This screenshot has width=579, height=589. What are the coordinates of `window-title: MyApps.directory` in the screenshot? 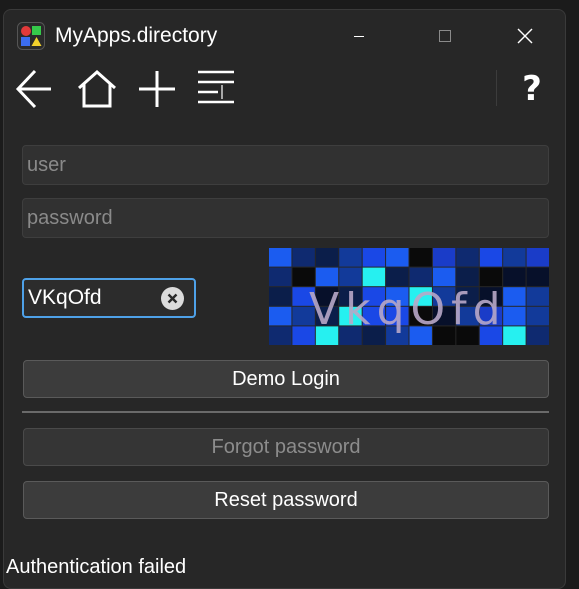 It's located at (136, 35).